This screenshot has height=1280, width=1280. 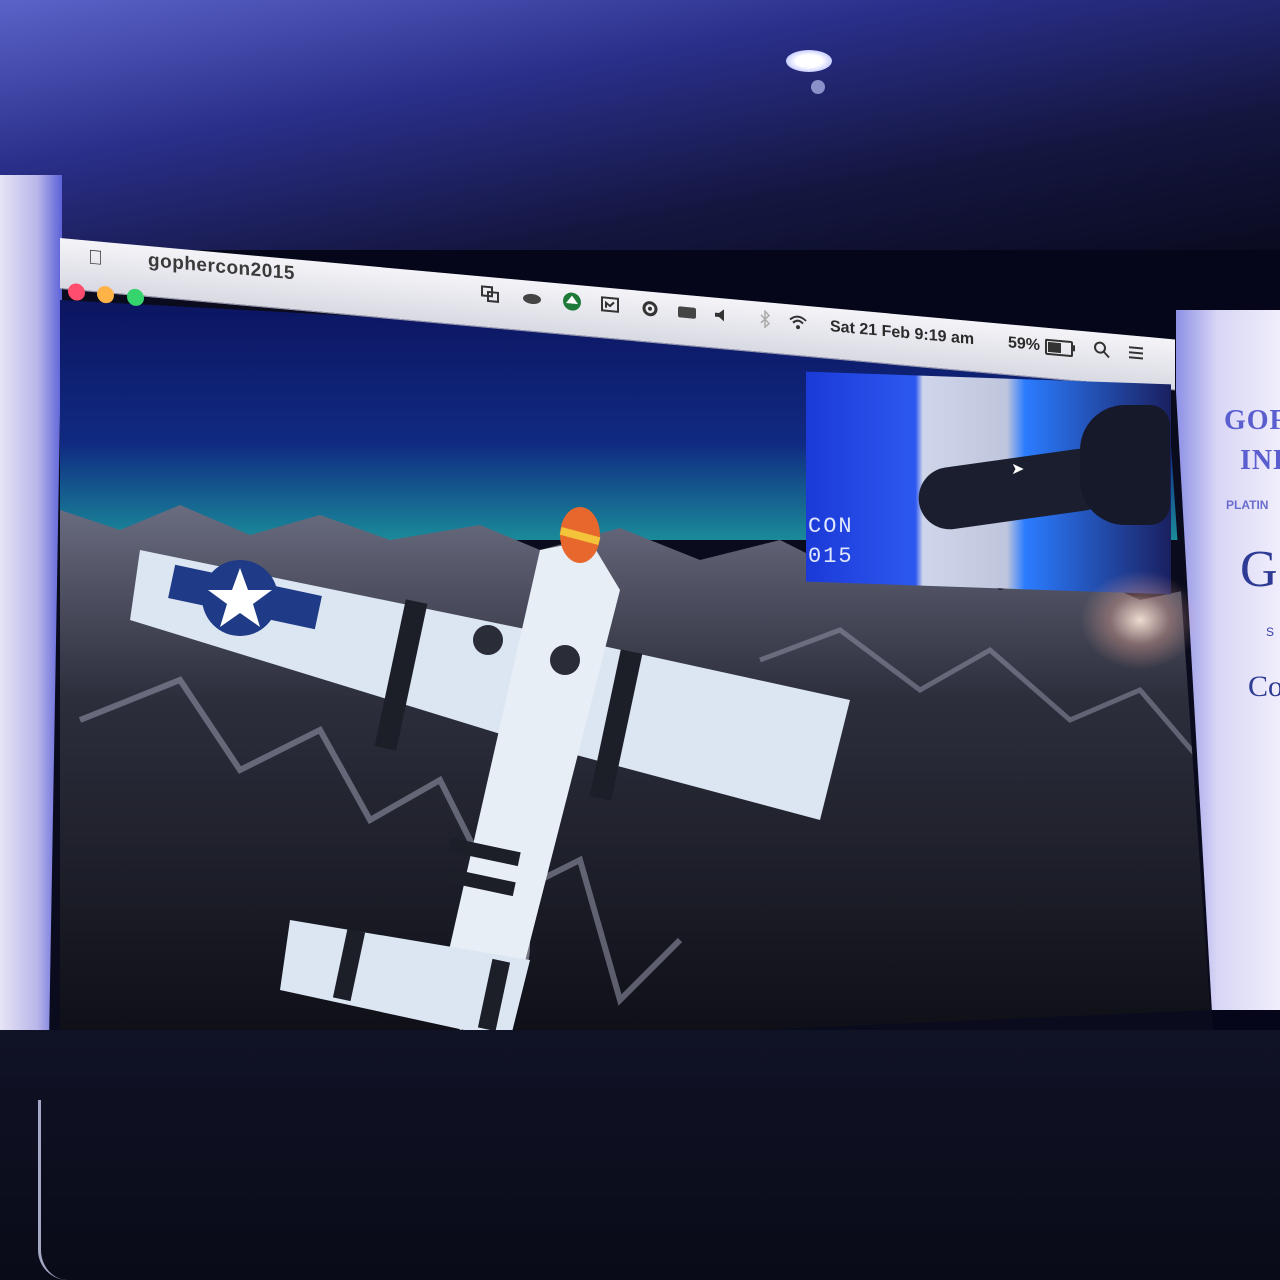 What do you see at coordinates (1054, 347) in the screenshot?
I see `battery-fill` at bounding box center [1054, 347].